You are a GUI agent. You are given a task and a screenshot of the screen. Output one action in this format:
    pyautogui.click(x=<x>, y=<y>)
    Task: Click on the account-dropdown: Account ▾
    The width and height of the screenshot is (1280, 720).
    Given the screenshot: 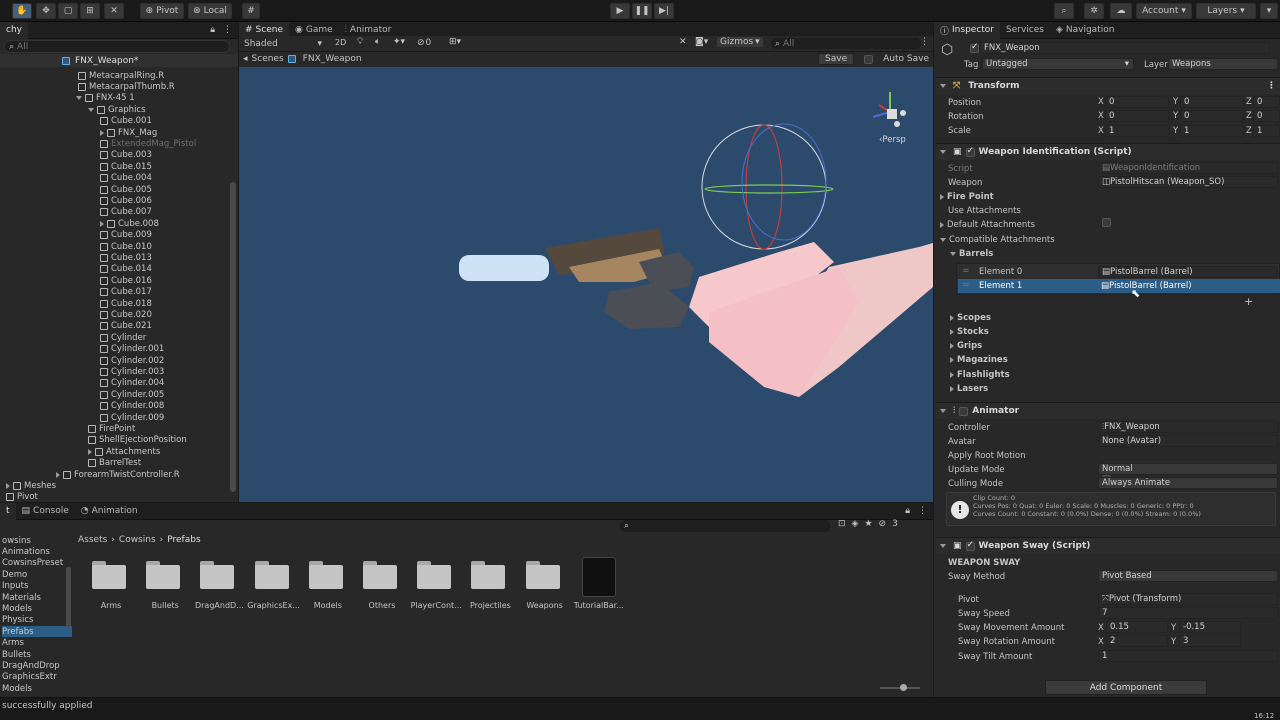 What is the action you would take?
    pyautogui.click(x=1164, y=11)
    